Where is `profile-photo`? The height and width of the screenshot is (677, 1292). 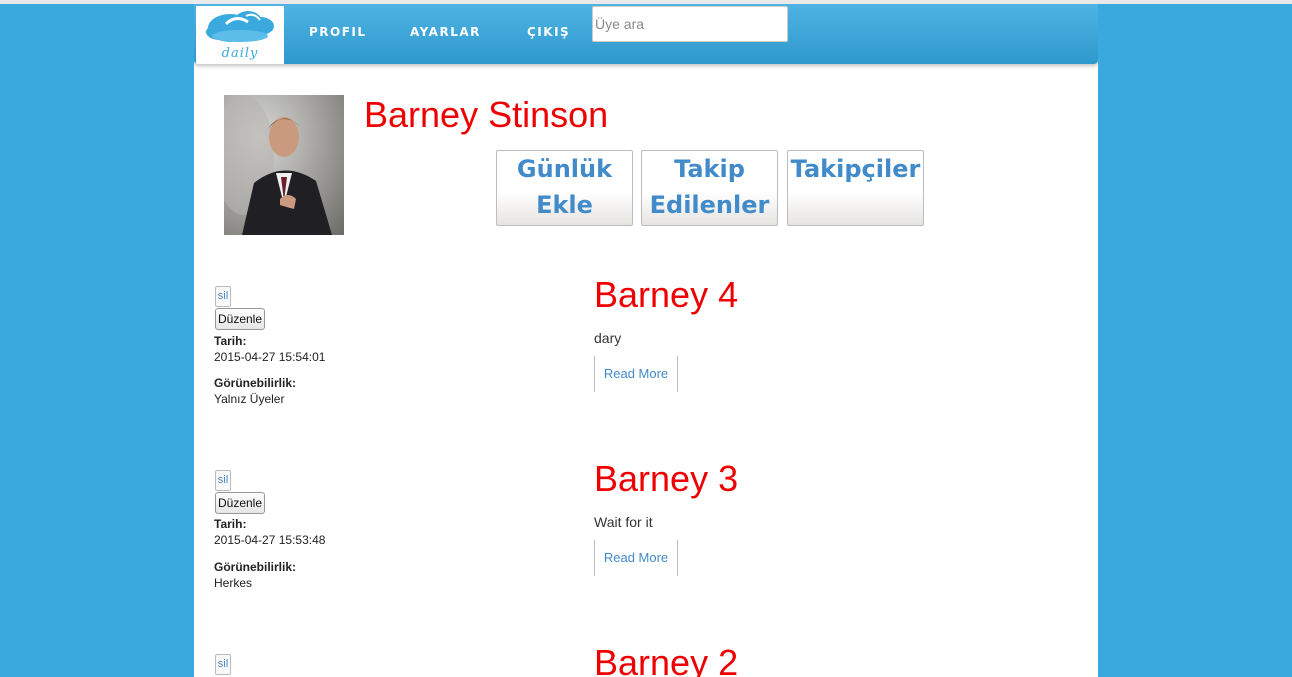
profile-photo is located at coordinates (278, 165).